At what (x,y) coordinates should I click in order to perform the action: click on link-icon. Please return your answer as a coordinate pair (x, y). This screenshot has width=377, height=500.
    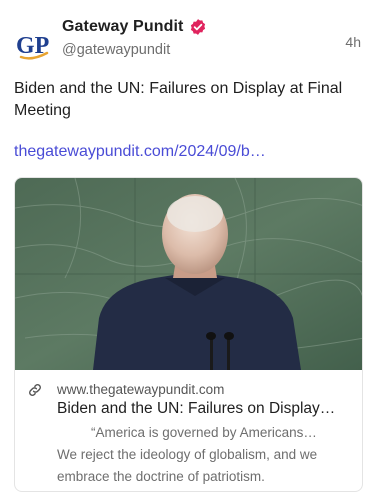
    Looking at the image, I should click on (35, 390).